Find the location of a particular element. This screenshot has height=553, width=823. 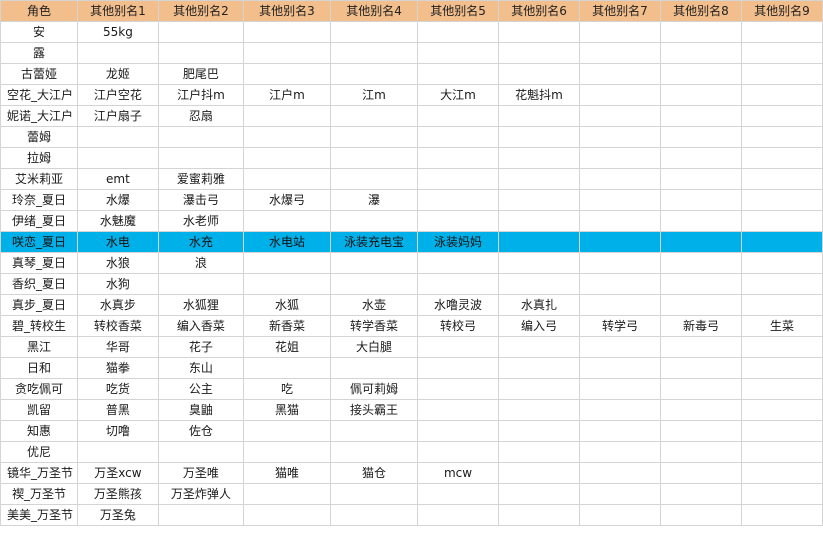

alias-cell: 肥尾巴 is located at coordinates (200, 74).